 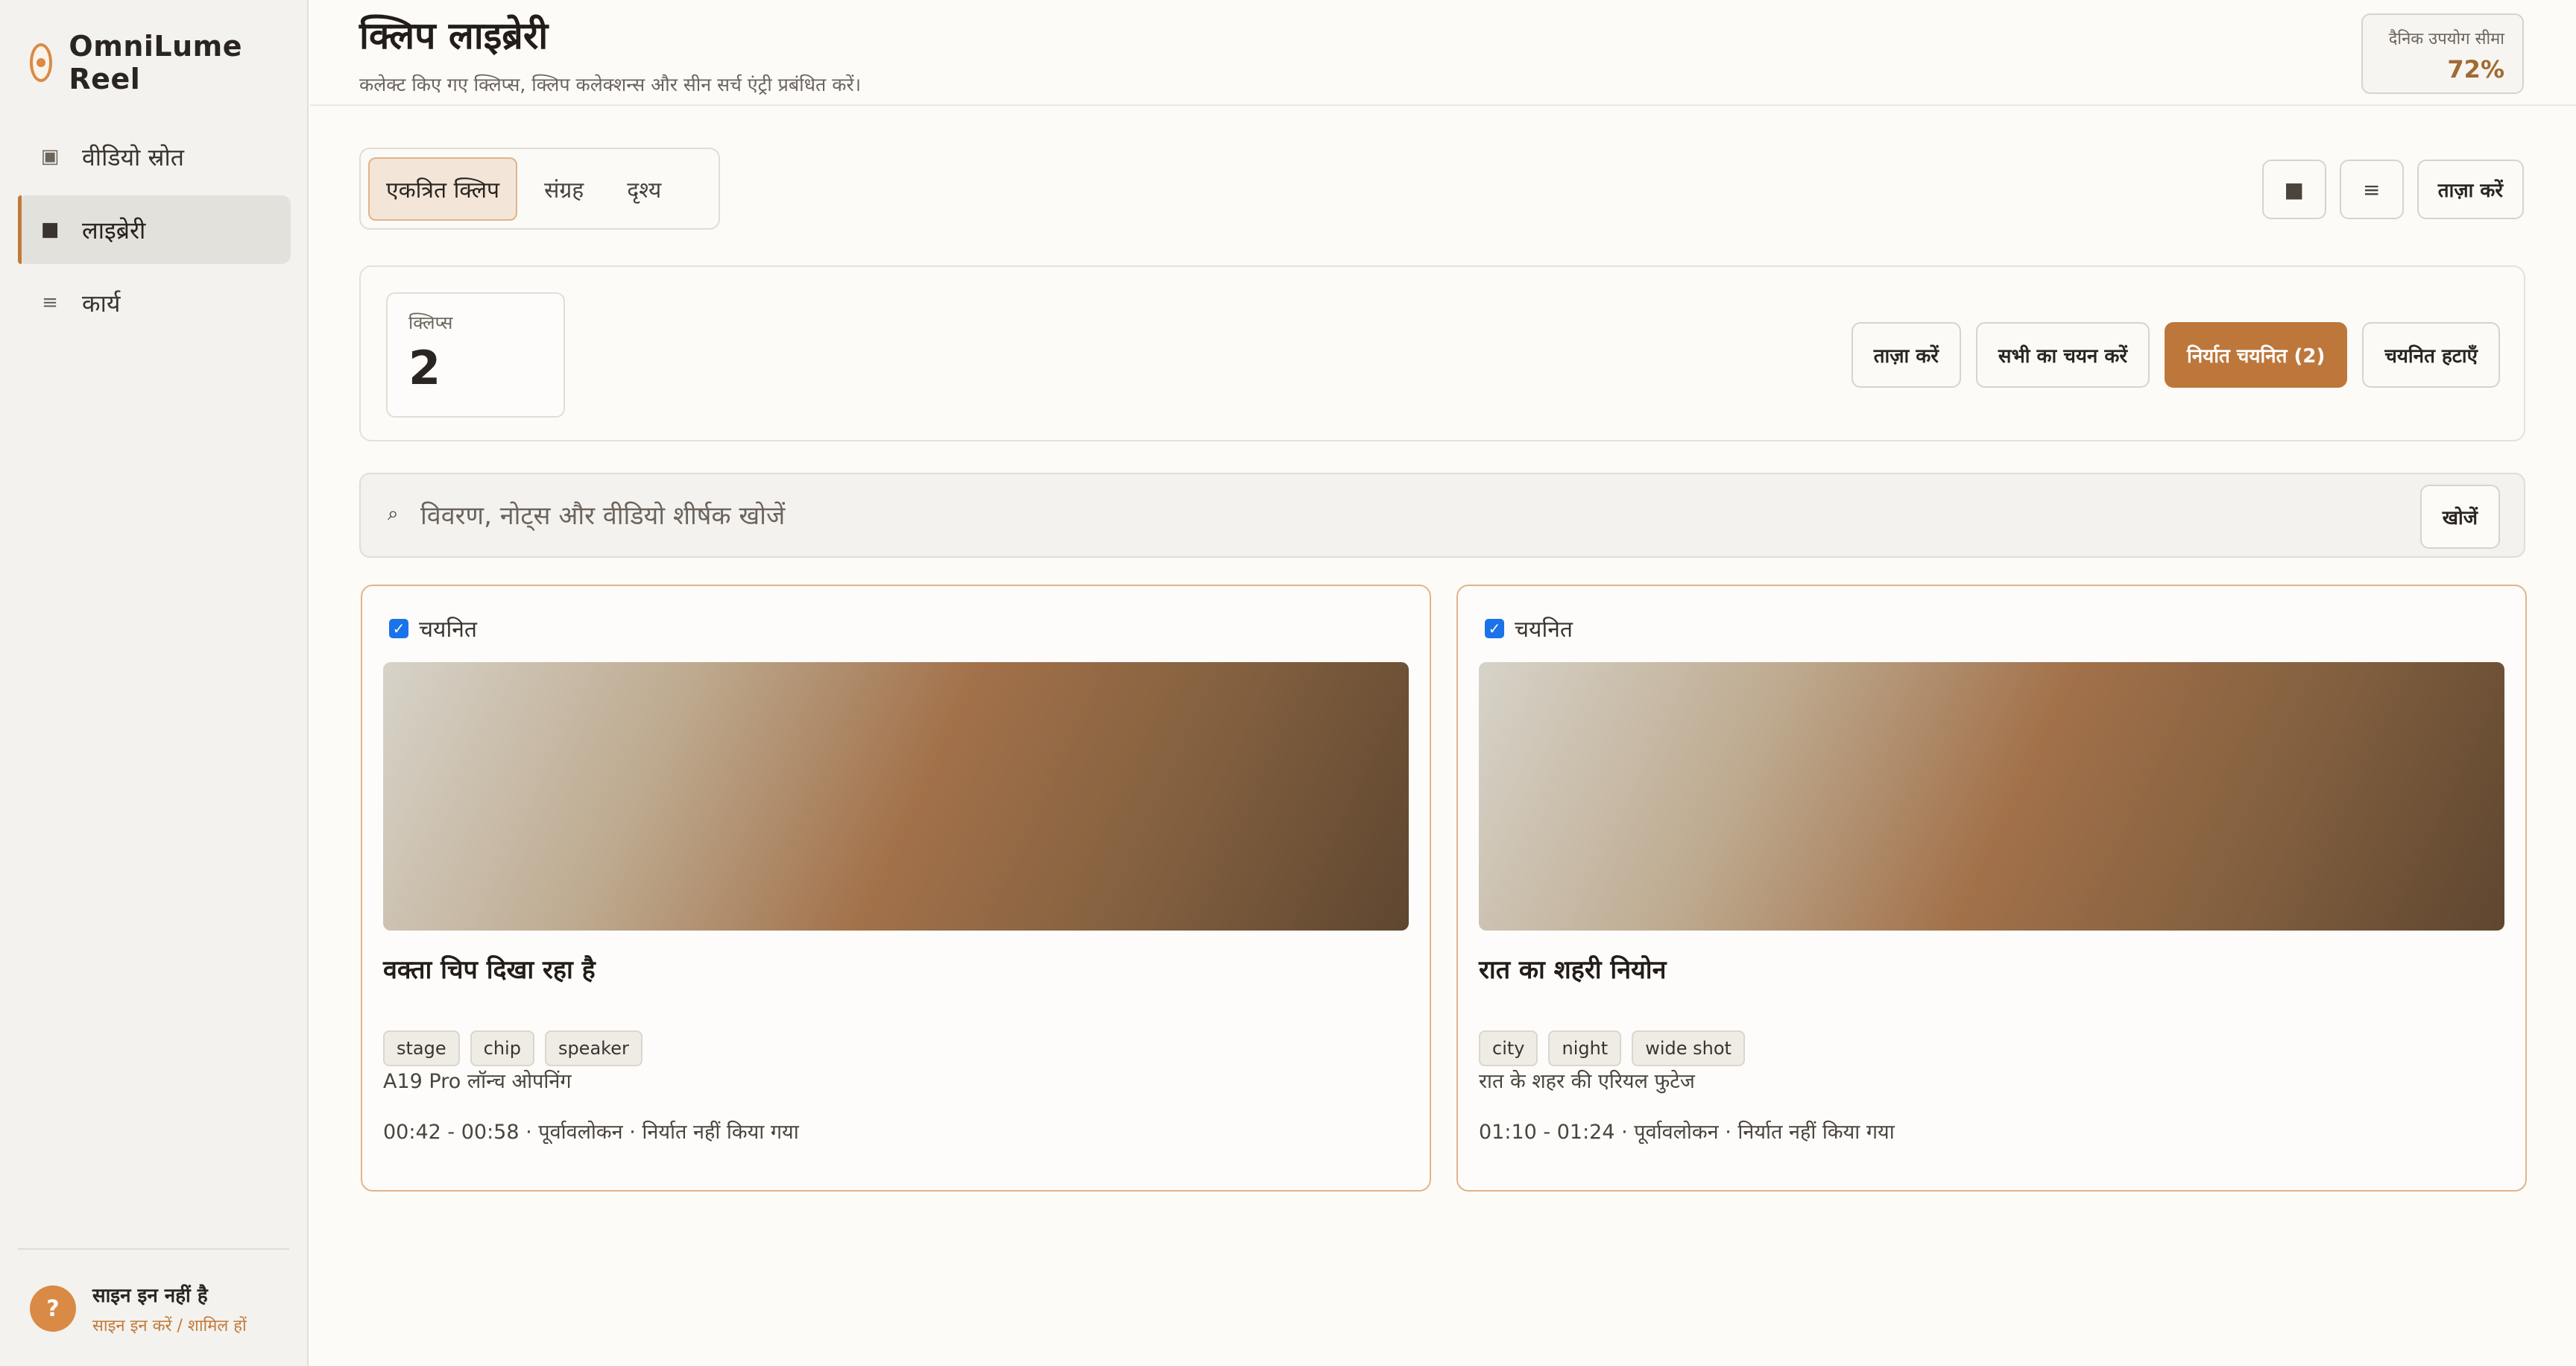 What do you see at coordinates (53, 1308) in the screenshot?
I see `avatar: ?` at bounding box center [53, 1308].